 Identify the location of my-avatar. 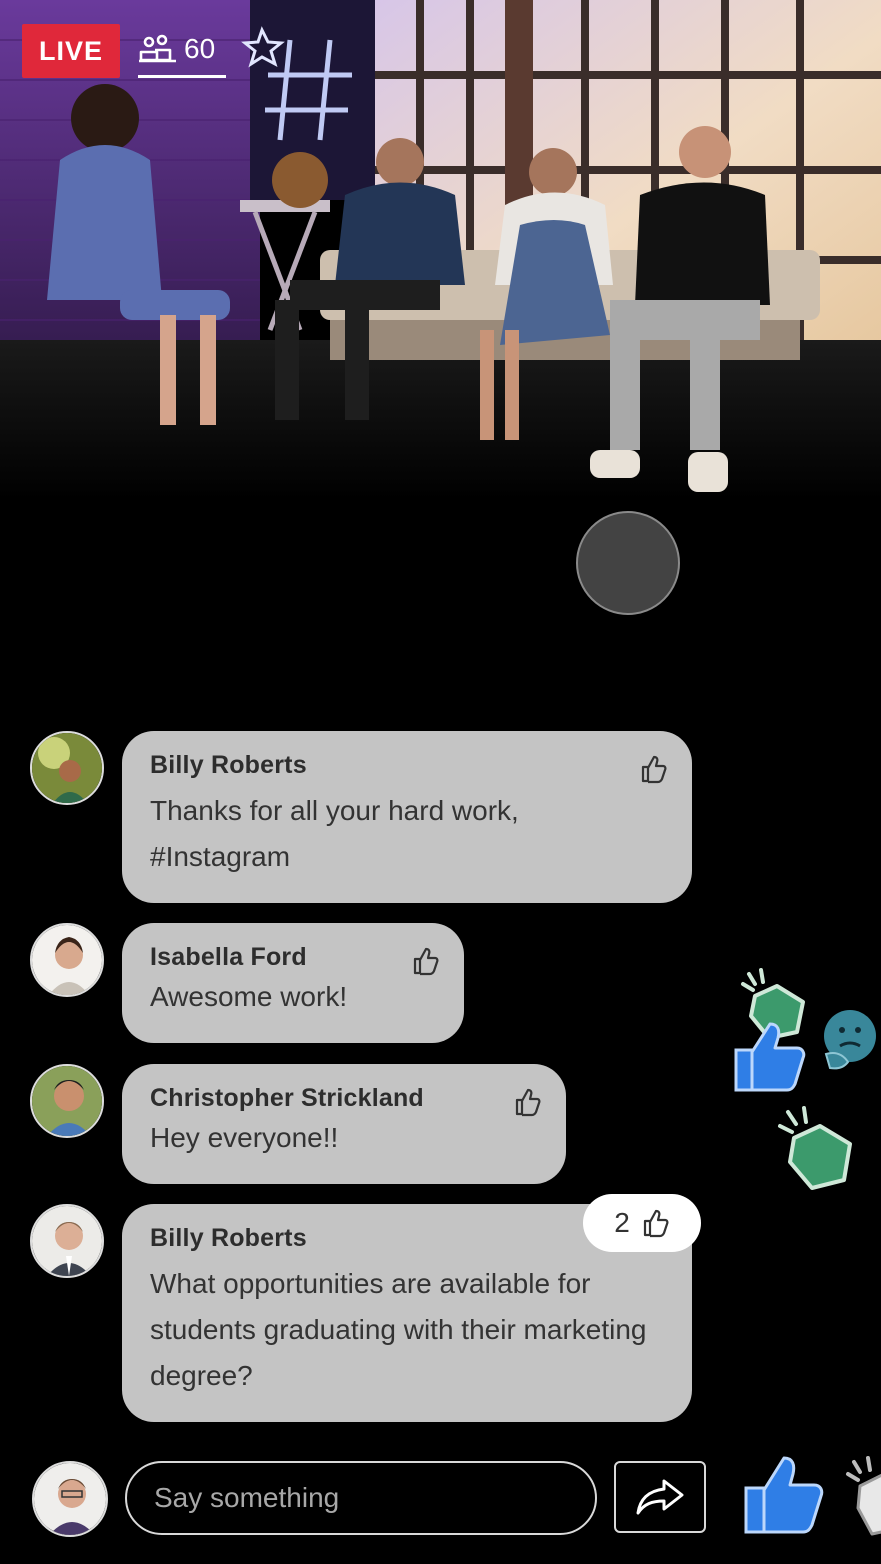
(70, 1499).